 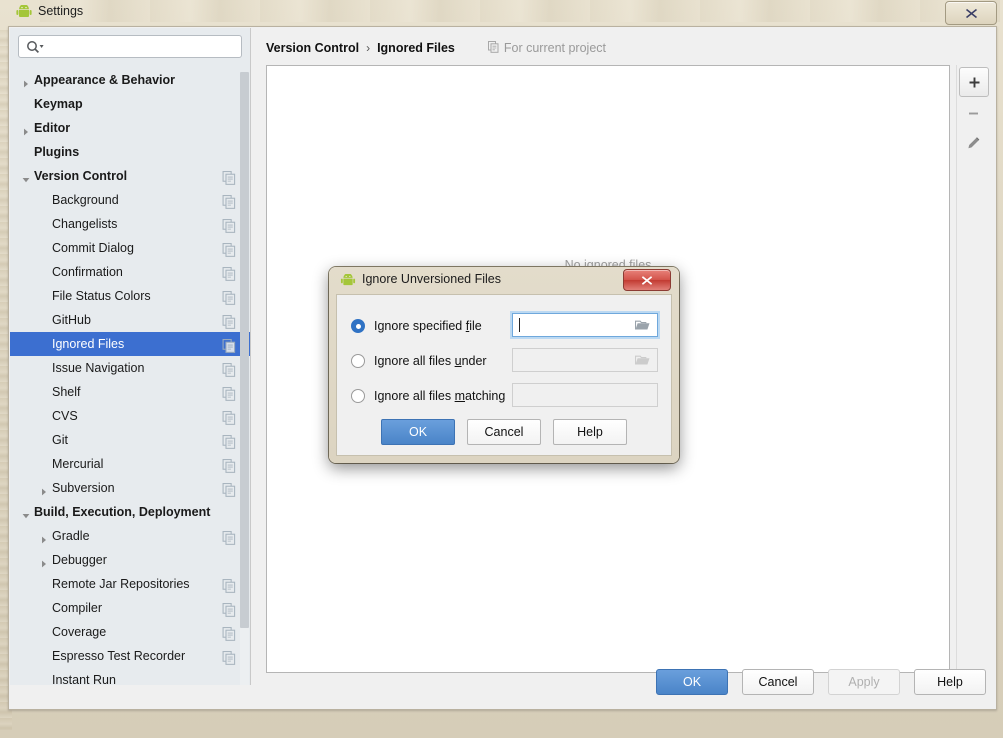 What do you see at coordinates (130, 536) in the screenshot?
I see `sidebar-item-gradle: Gradle` at bounding box center [130, 536].